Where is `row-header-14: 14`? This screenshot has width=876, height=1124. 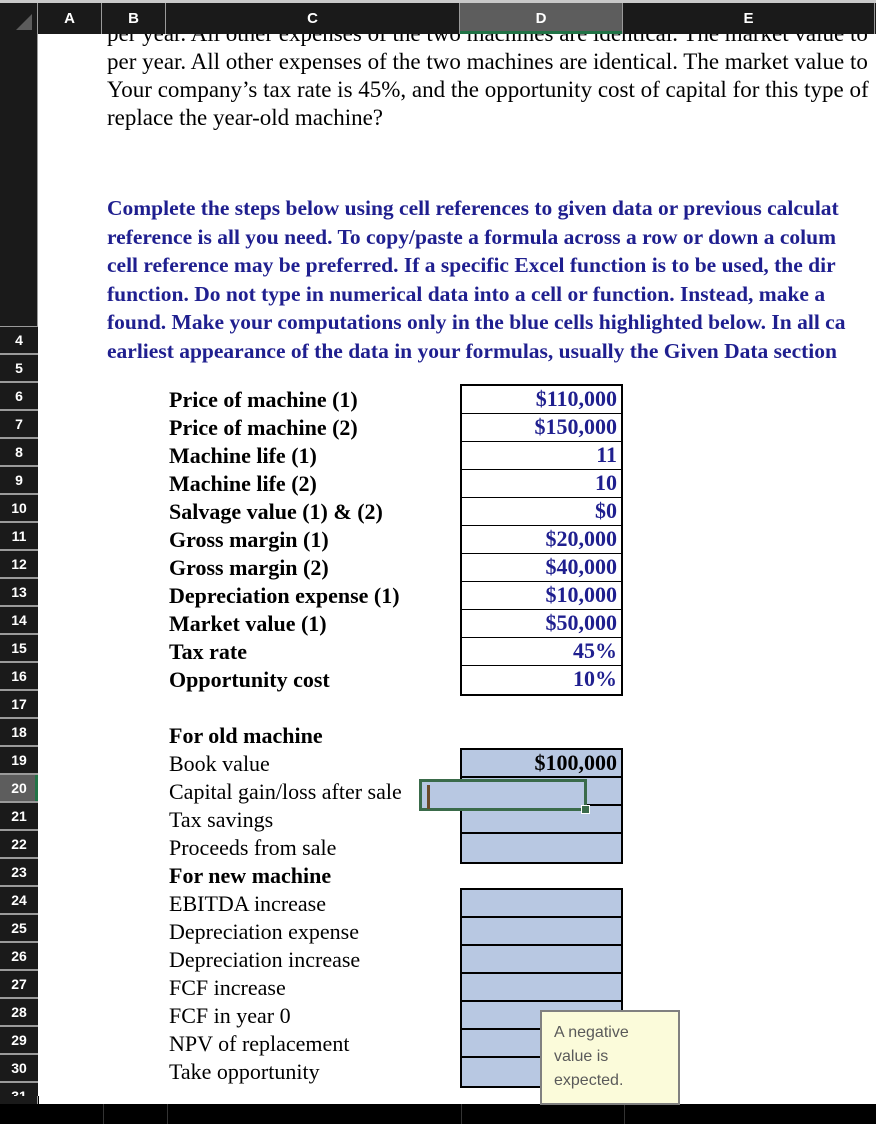
row-header-14: 14 is located at coordinates (19, 620).